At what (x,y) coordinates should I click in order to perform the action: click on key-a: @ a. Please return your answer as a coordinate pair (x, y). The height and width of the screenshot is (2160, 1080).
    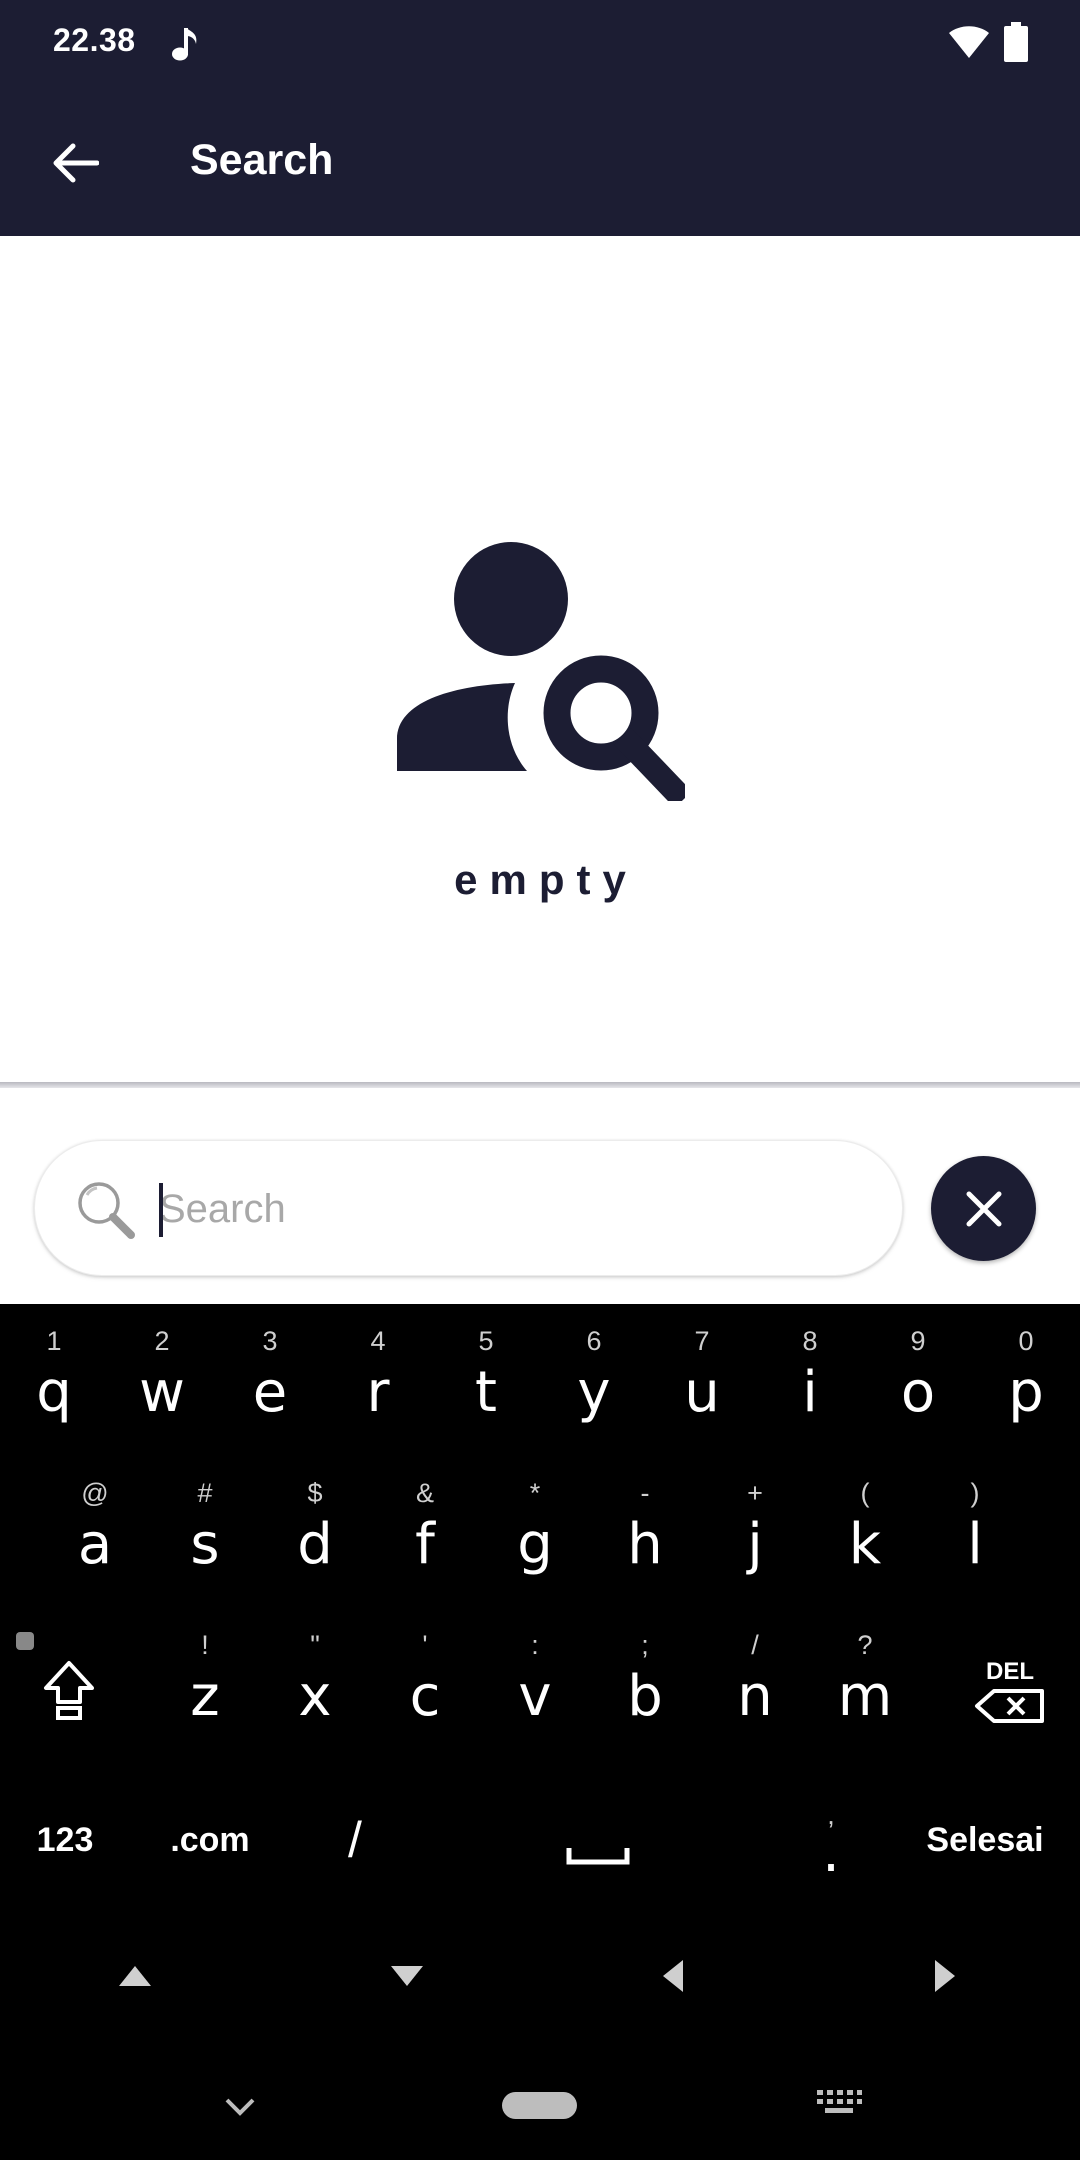
    Looking at the image, I should click on (95, 1526).